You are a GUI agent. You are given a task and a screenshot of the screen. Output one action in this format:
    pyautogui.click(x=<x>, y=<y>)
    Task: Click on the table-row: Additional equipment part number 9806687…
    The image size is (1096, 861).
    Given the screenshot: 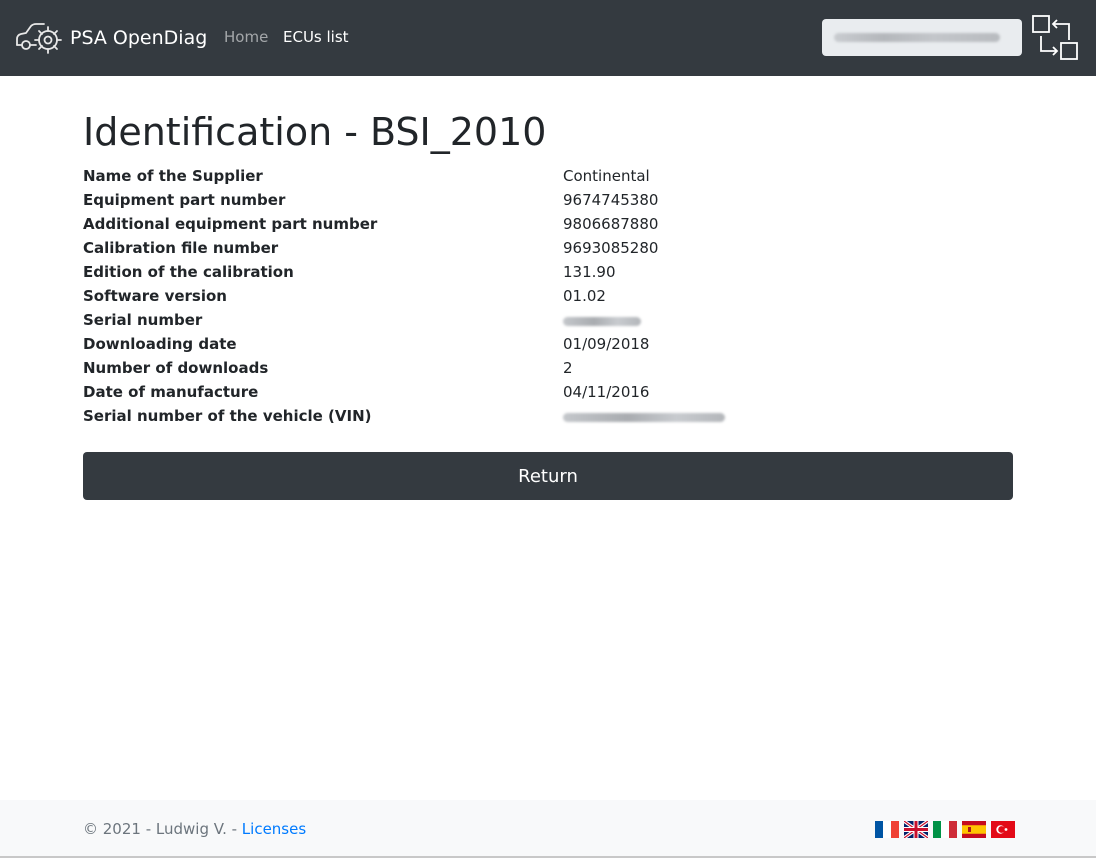 What is the action you would take?
    pyautogui.click(x=548, y=225)
    